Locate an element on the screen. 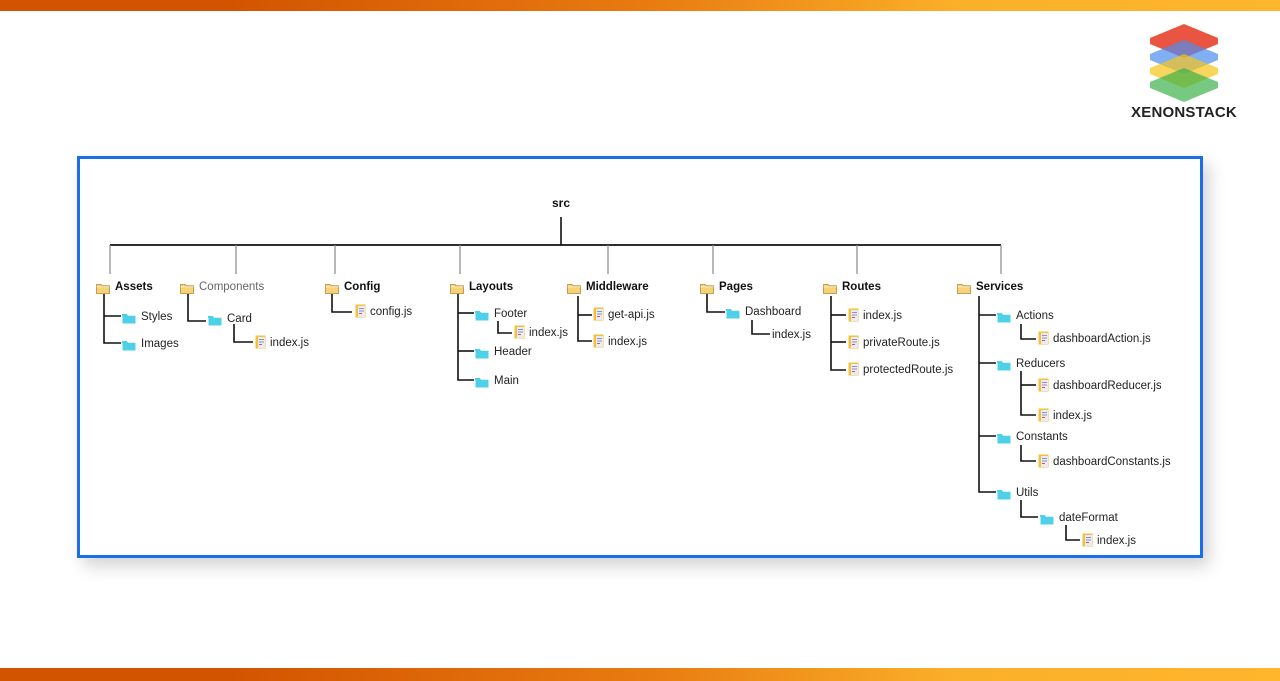  tree-node-middleware: Middleware is located at coordinates (617, 287).